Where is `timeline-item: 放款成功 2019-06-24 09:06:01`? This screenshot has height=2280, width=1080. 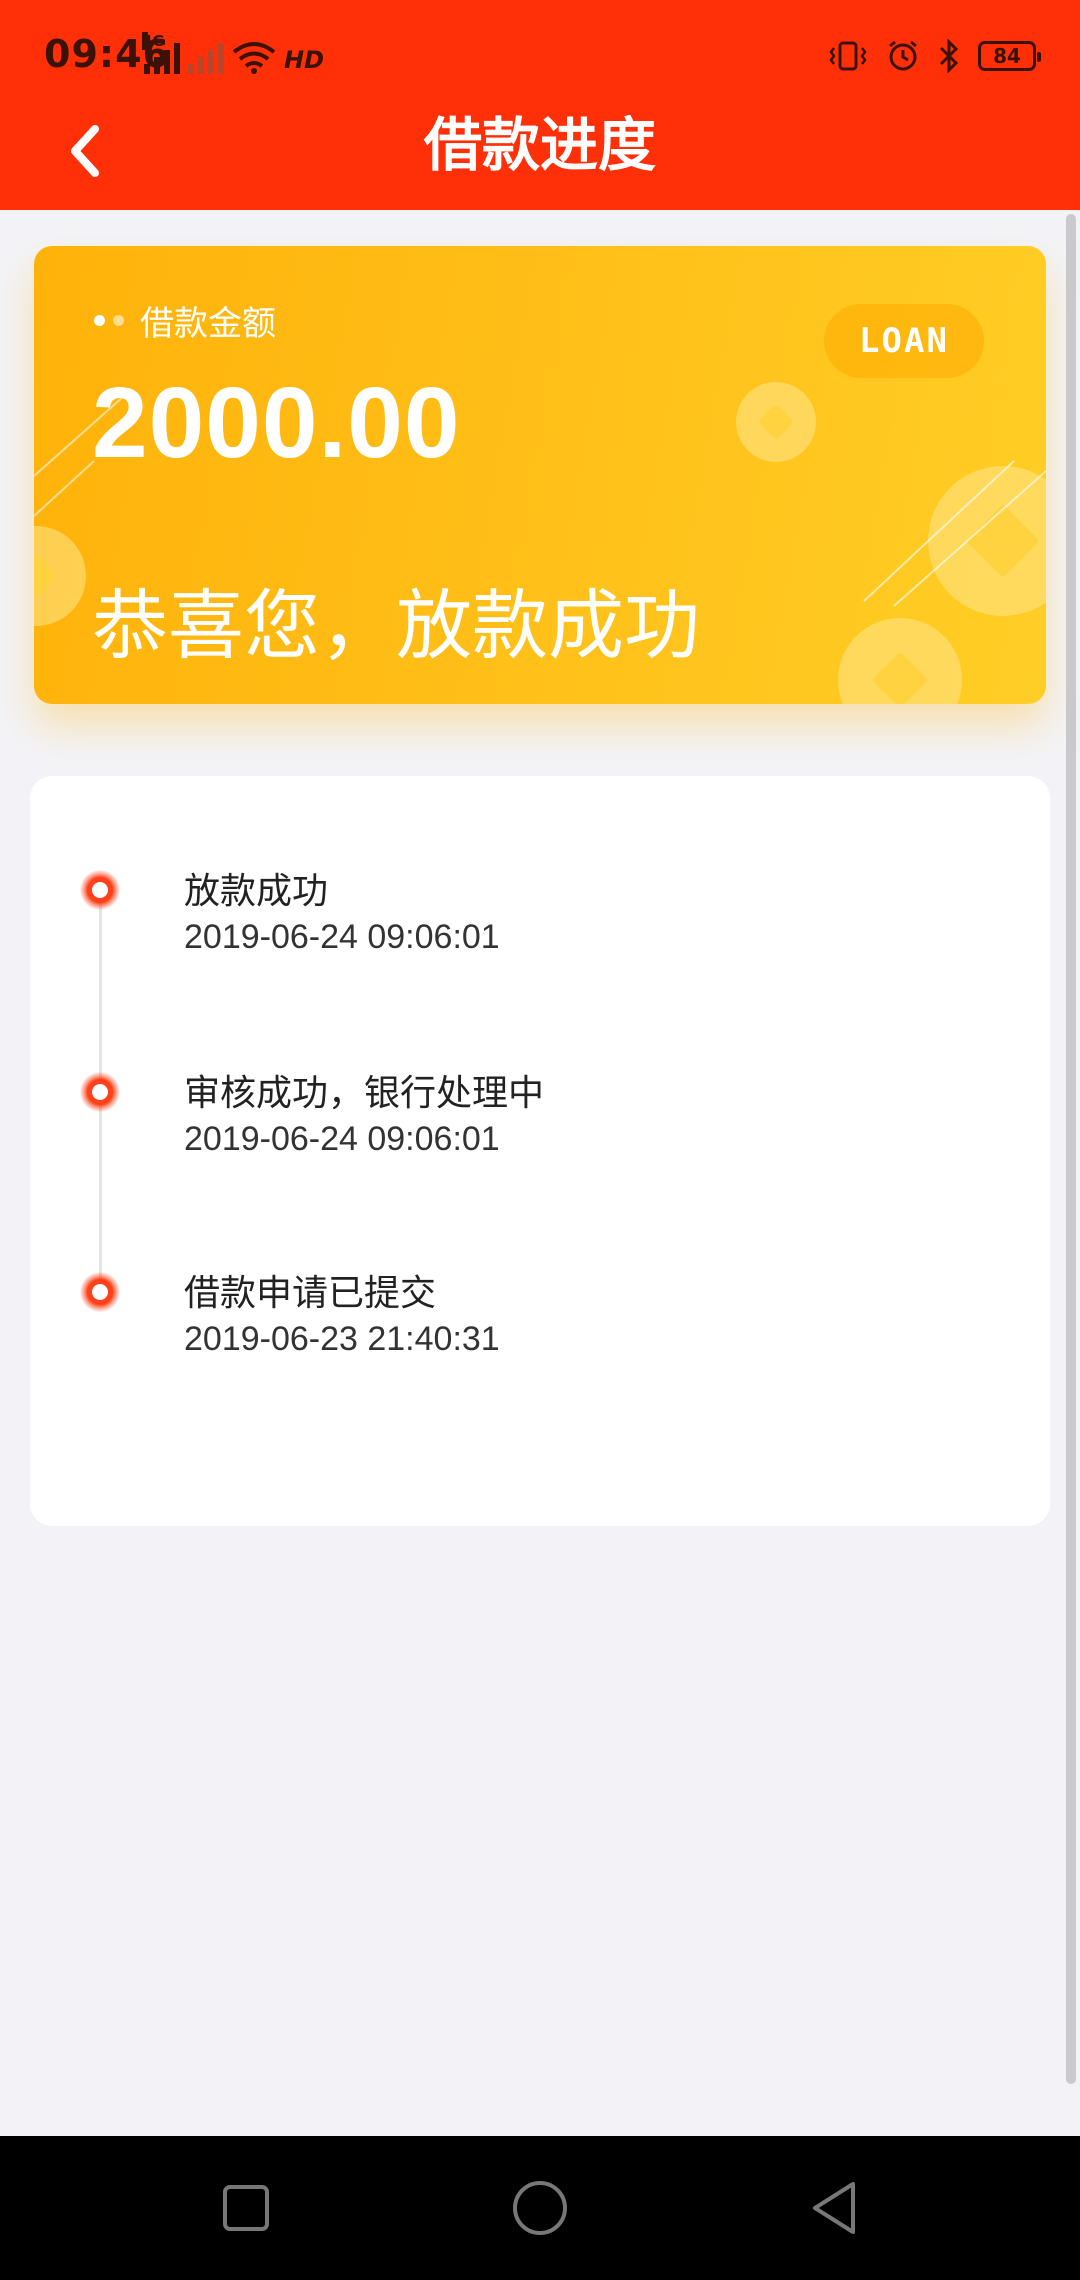 timeline-item: 放款成功 2019-06-24 09:06:01 is located at coordinates (540, 908).